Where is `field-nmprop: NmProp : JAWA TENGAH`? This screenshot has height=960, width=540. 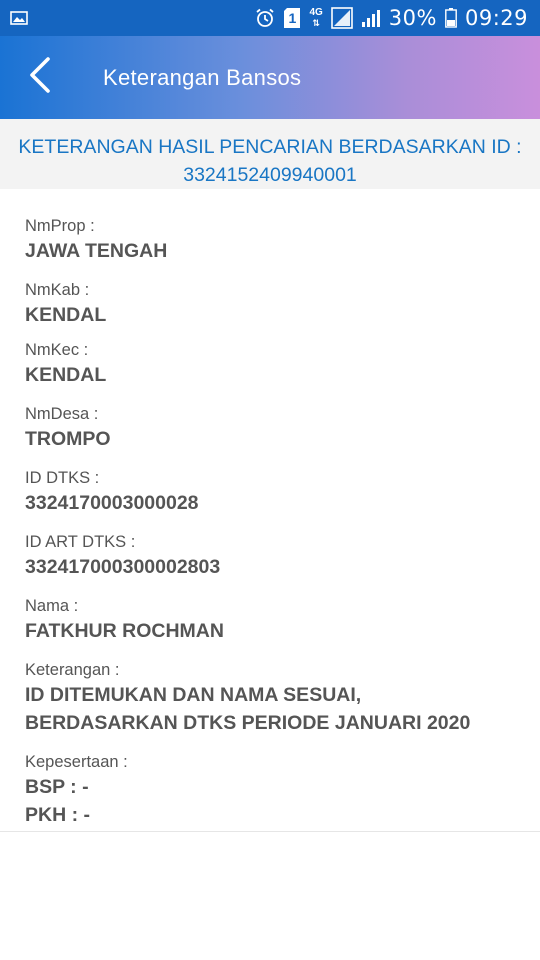 field-nmprop: NmProp : JAWA TENGAH is located at coordinates (275, 240).